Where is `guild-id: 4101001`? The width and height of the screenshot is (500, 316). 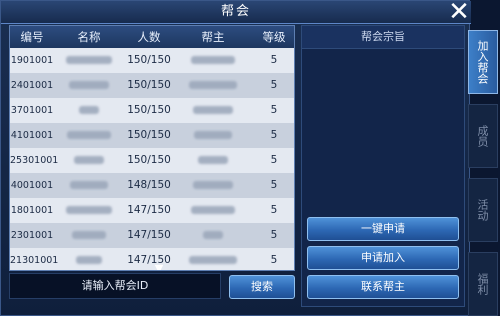 guild-id: 4101001 is located at coordinates (32, 135).